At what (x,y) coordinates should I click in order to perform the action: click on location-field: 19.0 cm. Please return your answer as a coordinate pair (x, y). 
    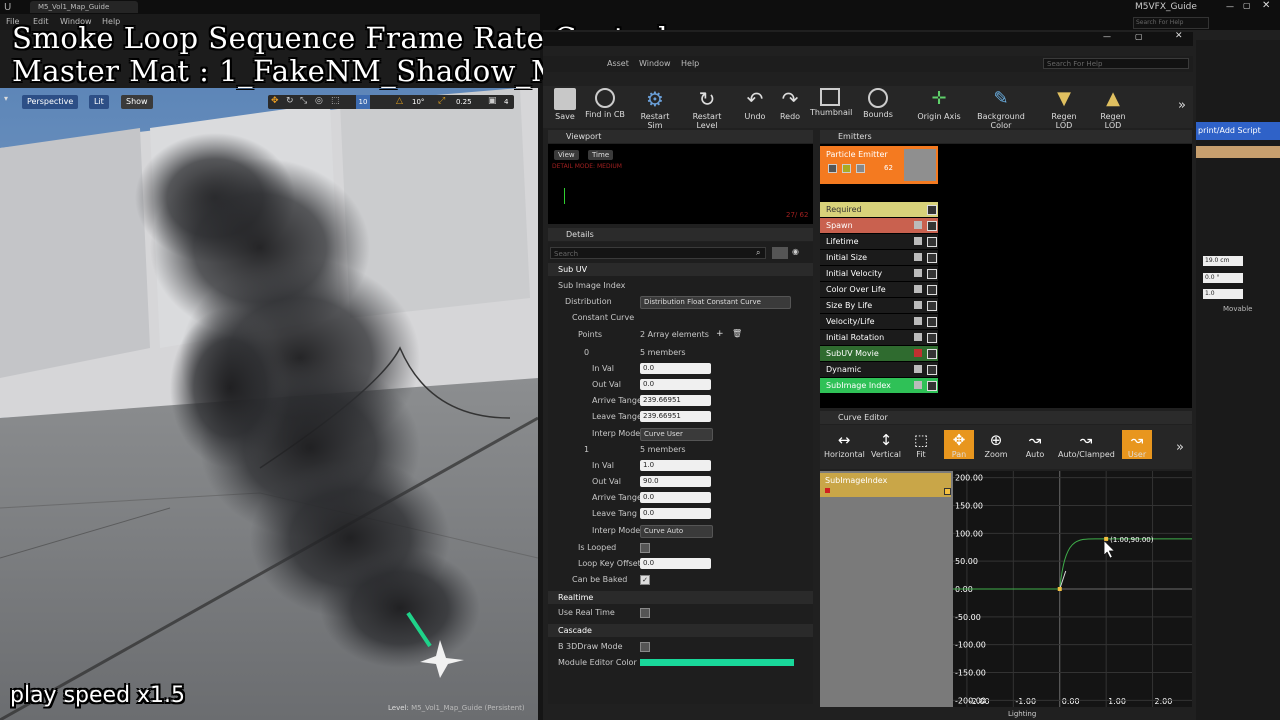
    Looking at the image, I should click on (1223, 261).